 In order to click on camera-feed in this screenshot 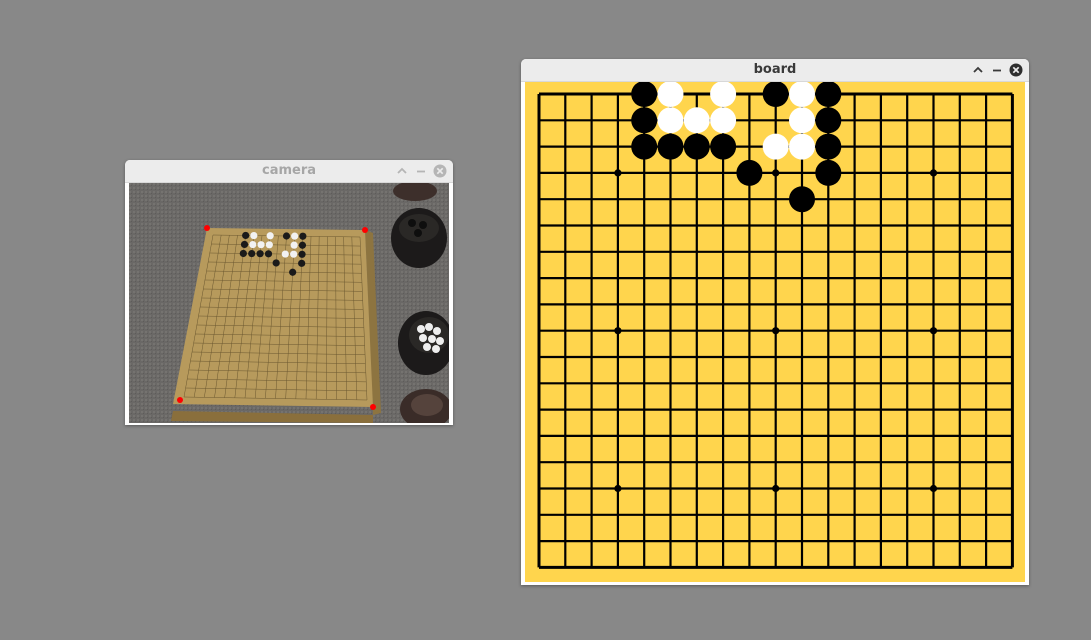, I will do `click(289, 303)`.